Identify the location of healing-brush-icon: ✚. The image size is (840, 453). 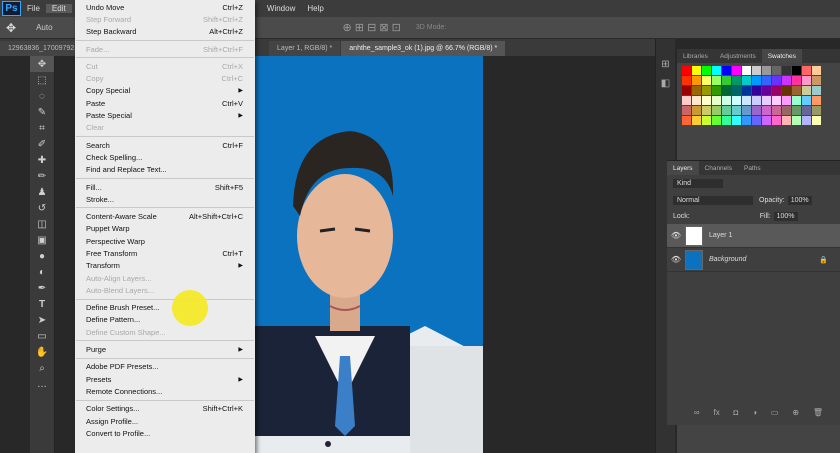
(42, 160).